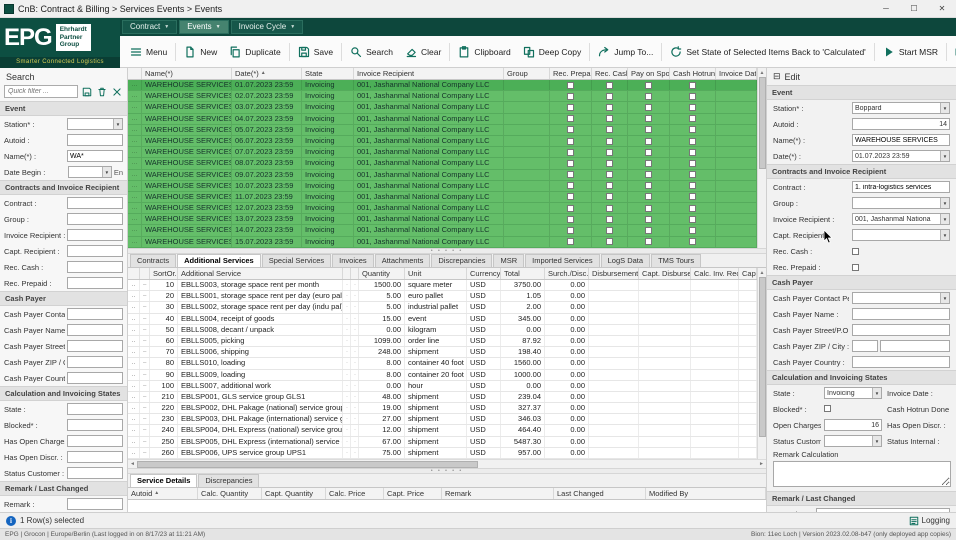 The width and height of the screenshot is (956, 540). What do you see at coordinates (901, 203) in the screenshot?
I see `group-select: ▼` at bounding box center [901, 203].